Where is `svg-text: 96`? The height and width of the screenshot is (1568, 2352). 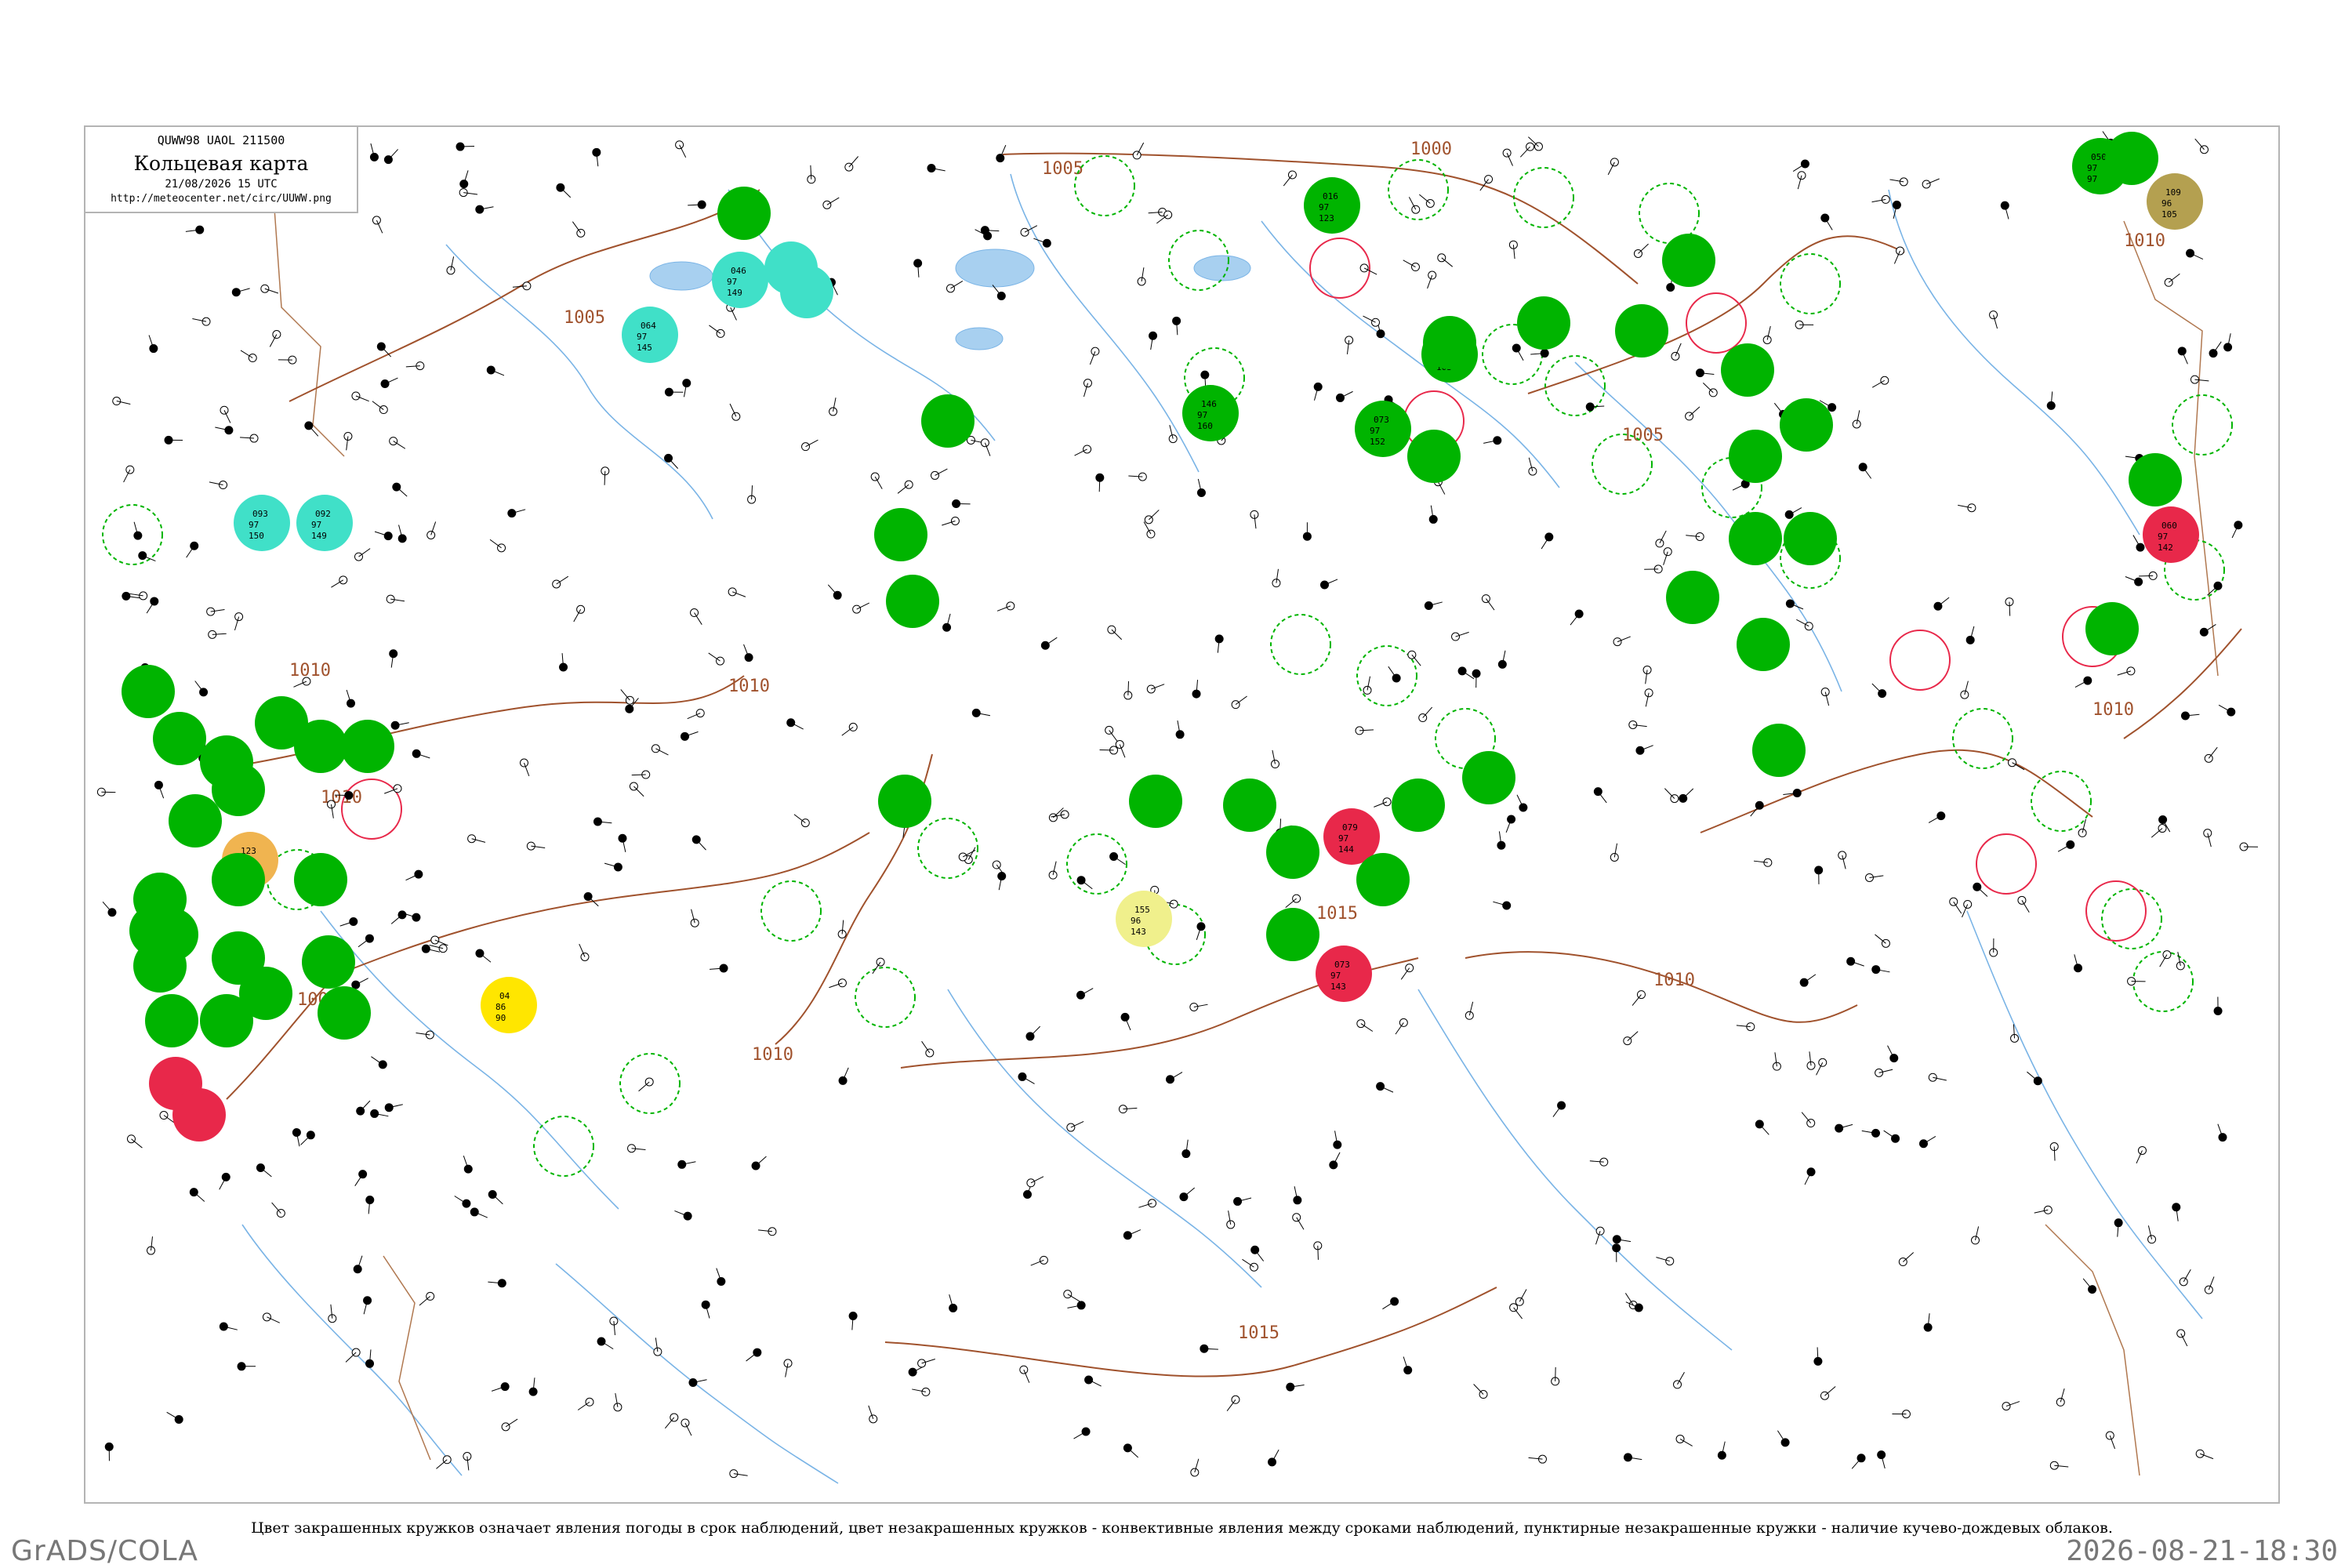 svg-text: 96 is located at coordinates (1136, 921).